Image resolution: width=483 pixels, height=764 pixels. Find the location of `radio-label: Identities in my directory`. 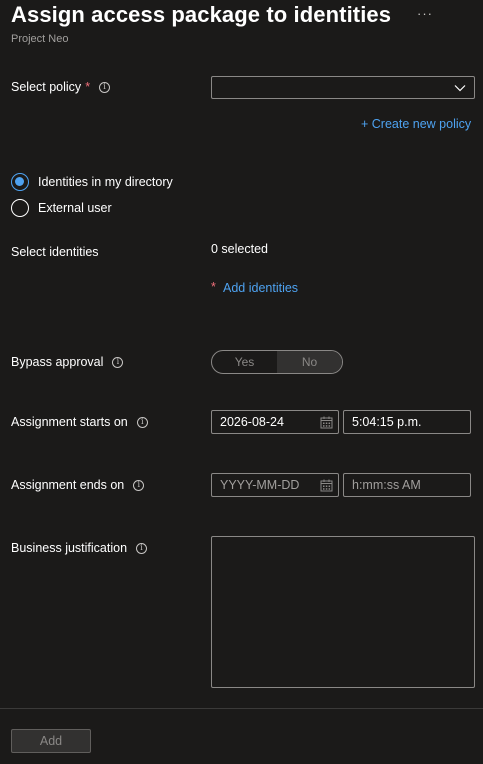

radio-label: Identities in my directory is located at coordinates (105, 182).